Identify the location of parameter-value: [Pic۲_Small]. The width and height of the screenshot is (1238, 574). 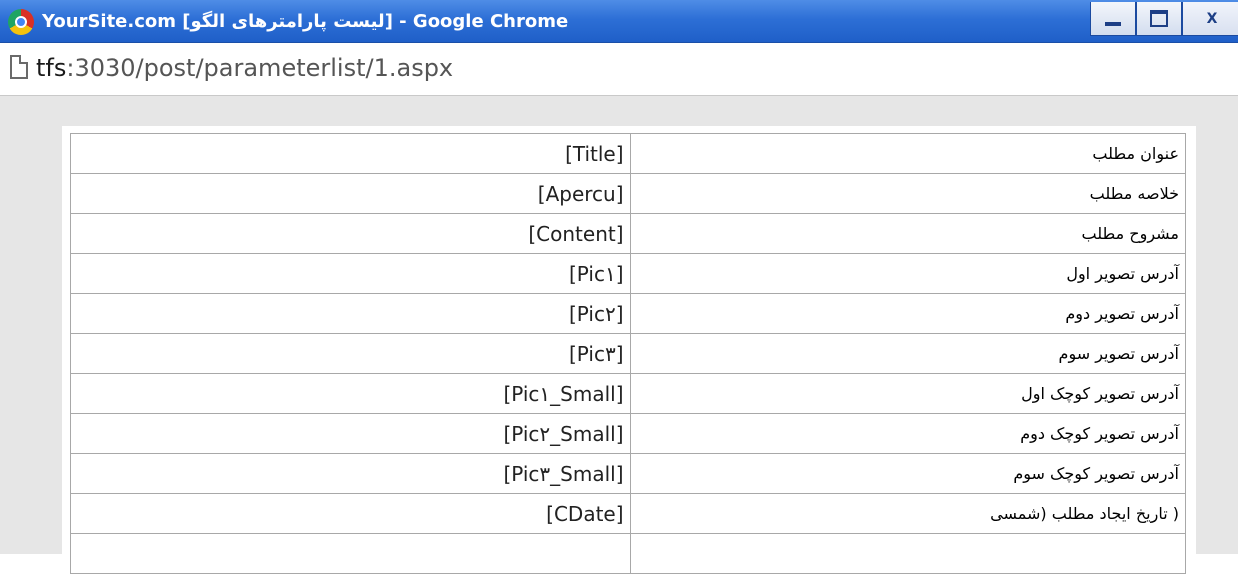
(350, 433).